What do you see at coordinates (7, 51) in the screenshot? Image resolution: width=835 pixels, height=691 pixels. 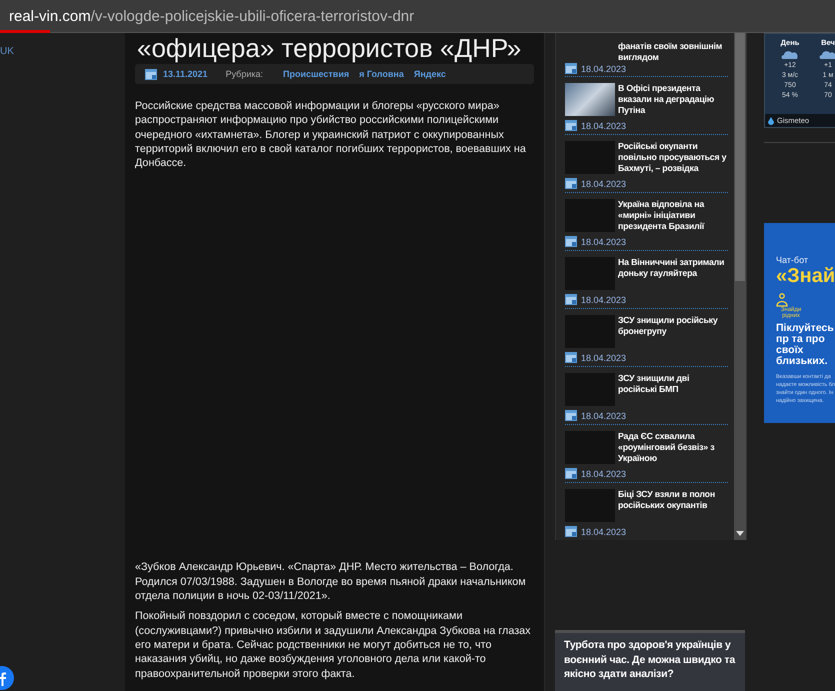 I see `language-link: UK` at bounding box center [7, 51].